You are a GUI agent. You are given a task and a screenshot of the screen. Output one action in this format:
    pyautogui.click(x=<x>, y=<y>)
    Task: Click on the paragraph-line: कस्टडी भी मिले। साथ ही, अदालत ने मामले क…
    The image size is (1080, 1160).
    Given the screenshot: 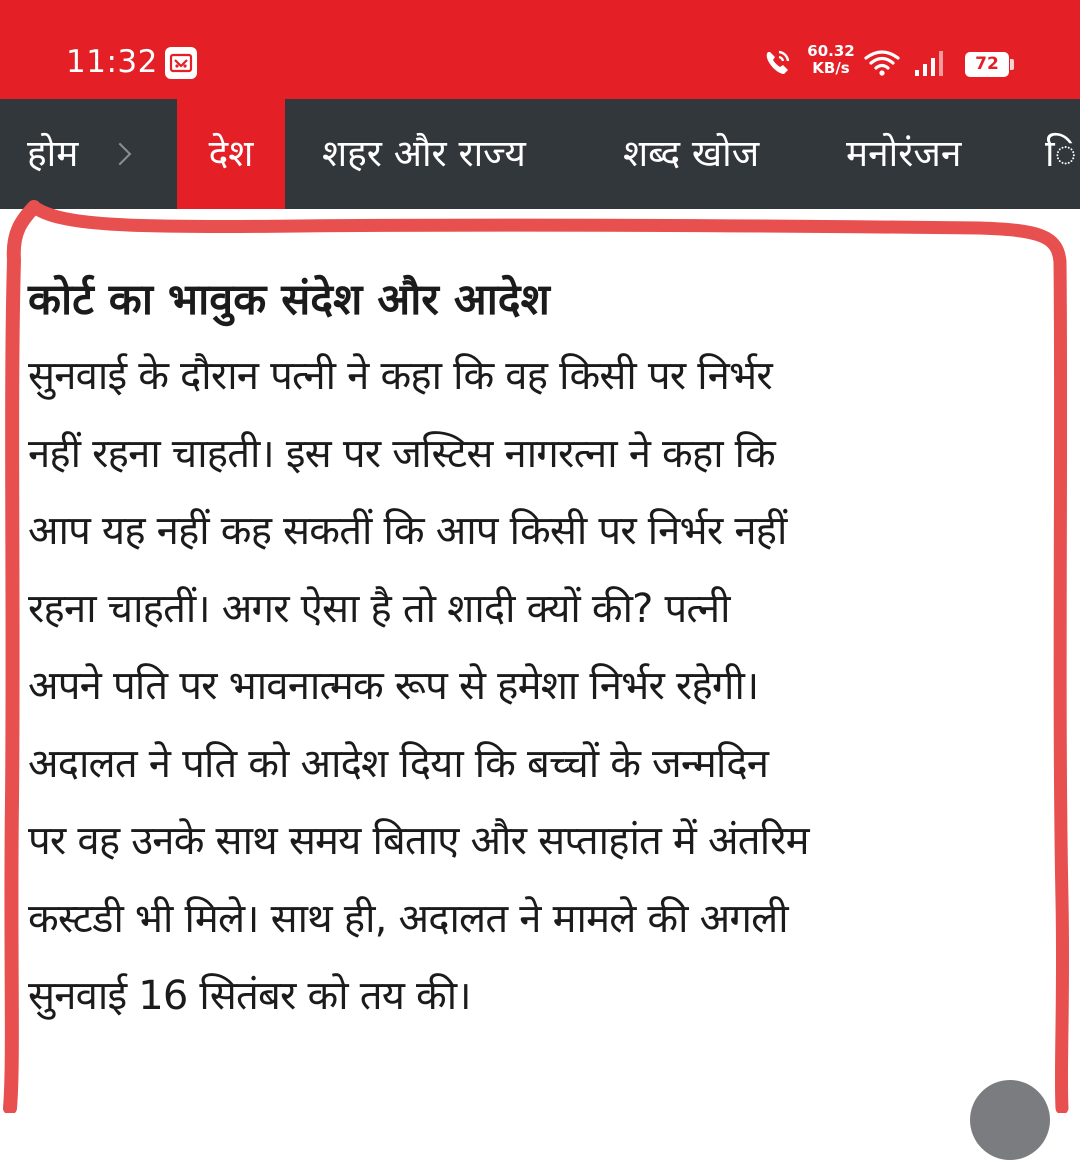 What is the action you would take?
    pyautogui.click(x=408, y=918)
    